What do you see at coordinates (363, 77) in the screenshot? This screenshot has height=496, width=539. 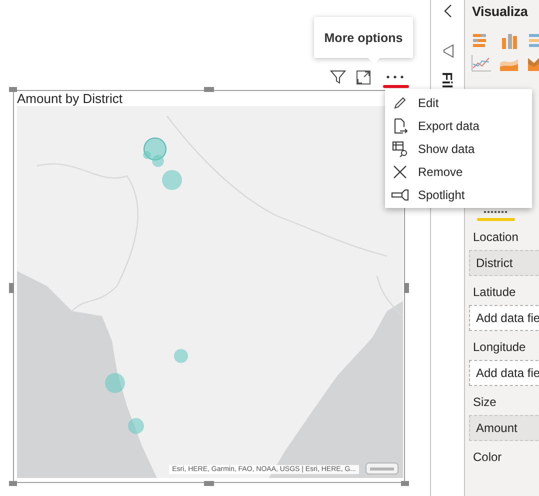 I see `focus-mode-icon` at bounding box center [363, 77].